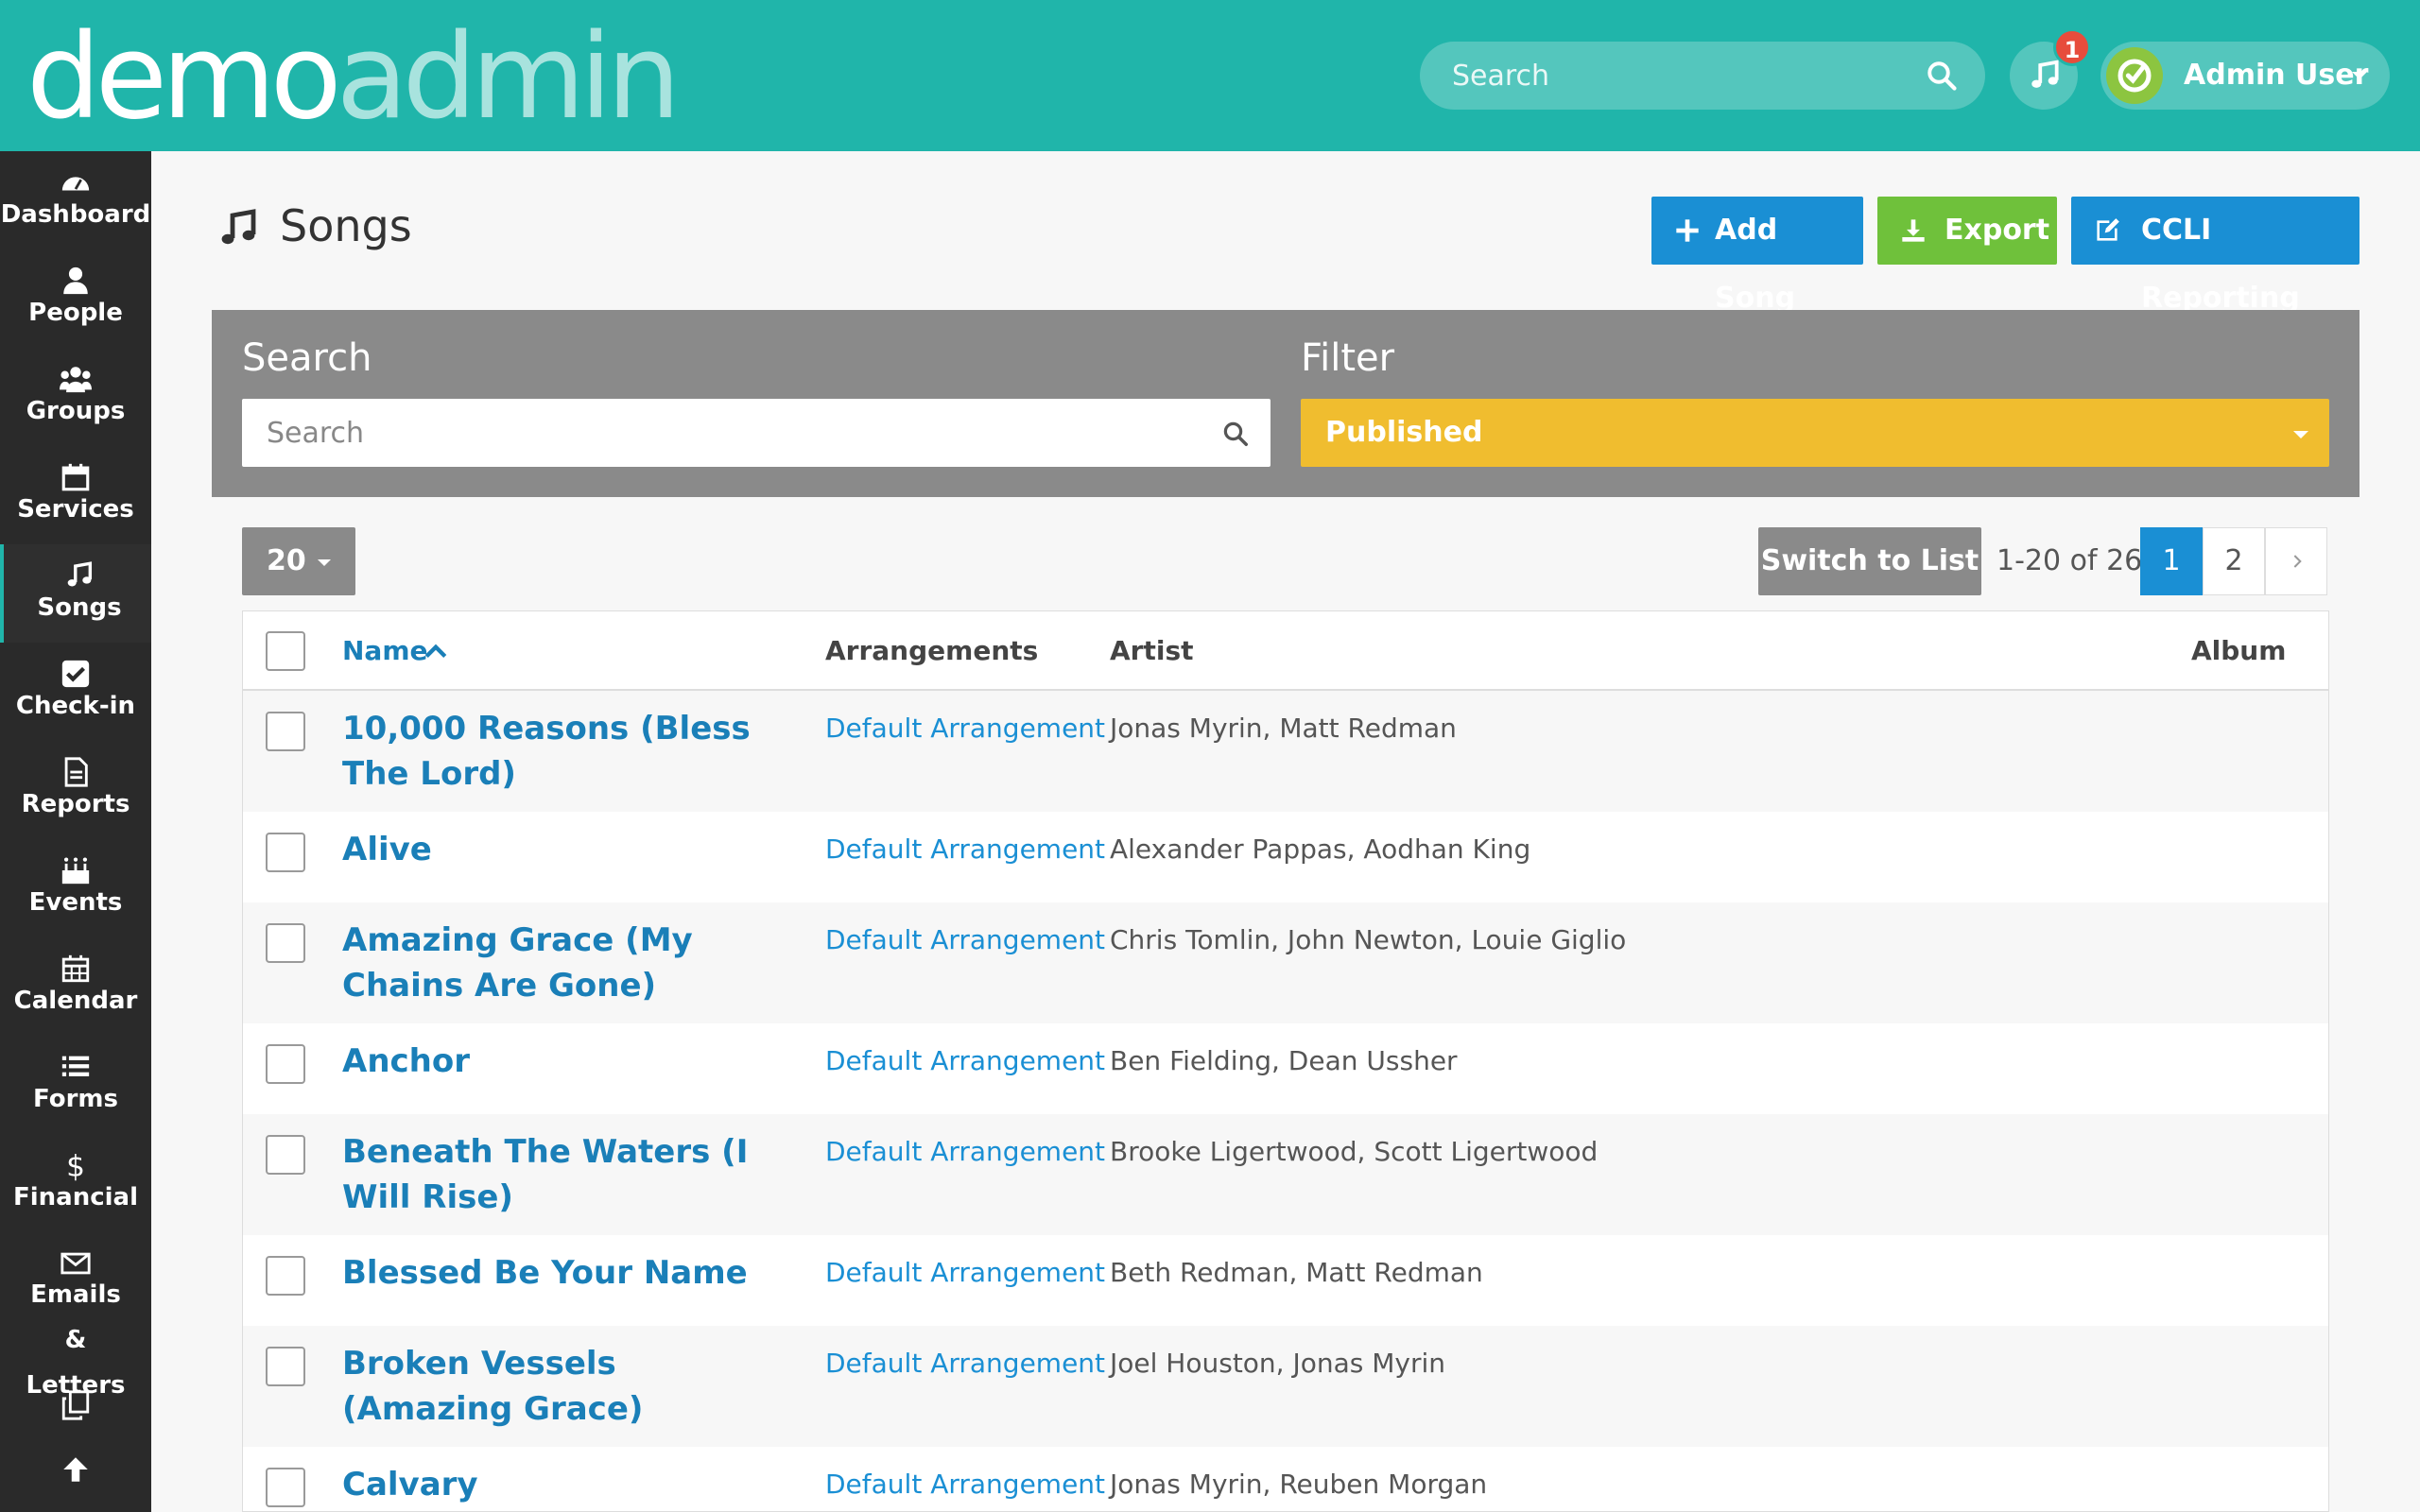  What do you see at coordinates (75, 1183) in the screenshot?
I see `sidebar-item-financial: $ Financial` at bounding box center [75, 1183].